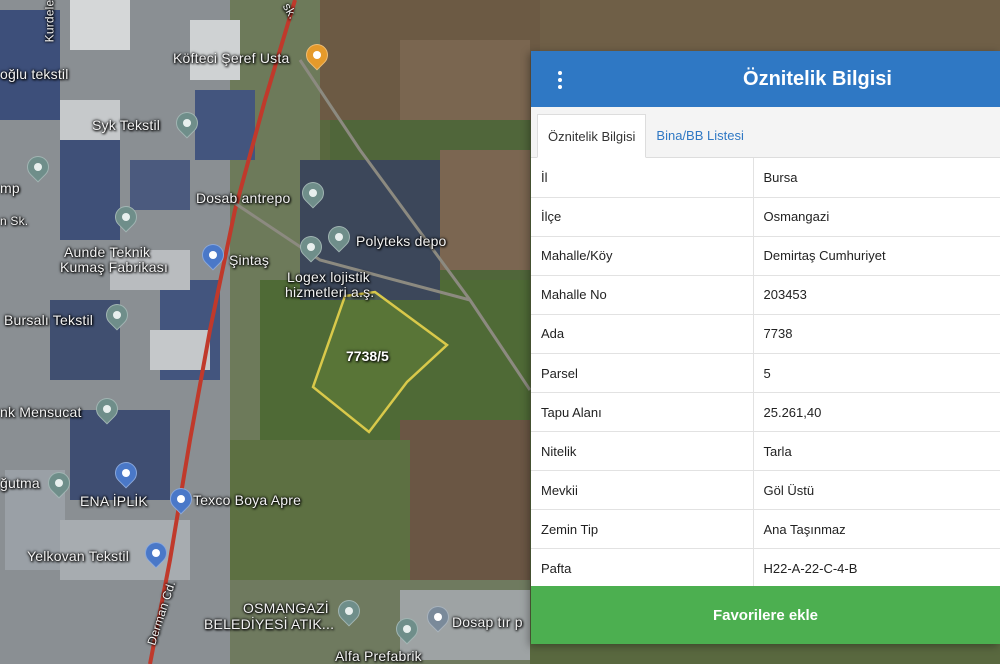 This screenshot has height=664, width=1000. What do you see at coordinates (20, 483) in the screenshot?
I see `map-label-orgutme: ğutma` at bounding box center [20, 483].